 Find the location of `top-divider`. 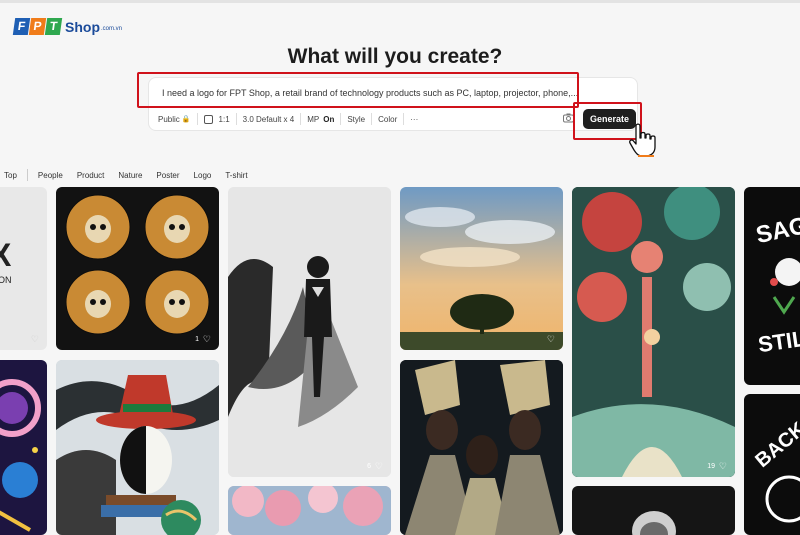

top-divider is located at coordinates (400, 1).